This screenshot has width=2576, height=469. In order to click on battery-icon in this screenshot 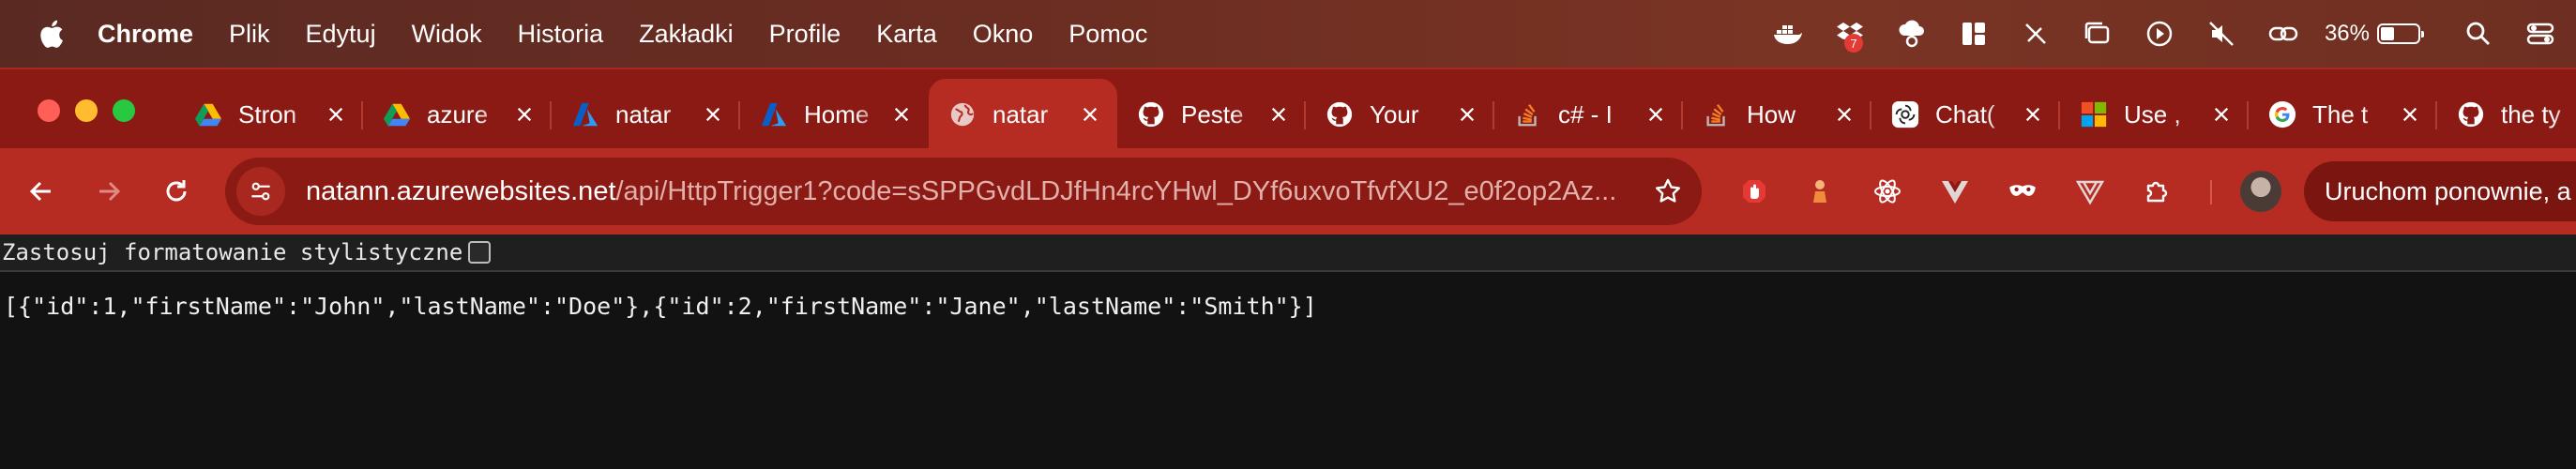, I will do `click(2400, 33)`.